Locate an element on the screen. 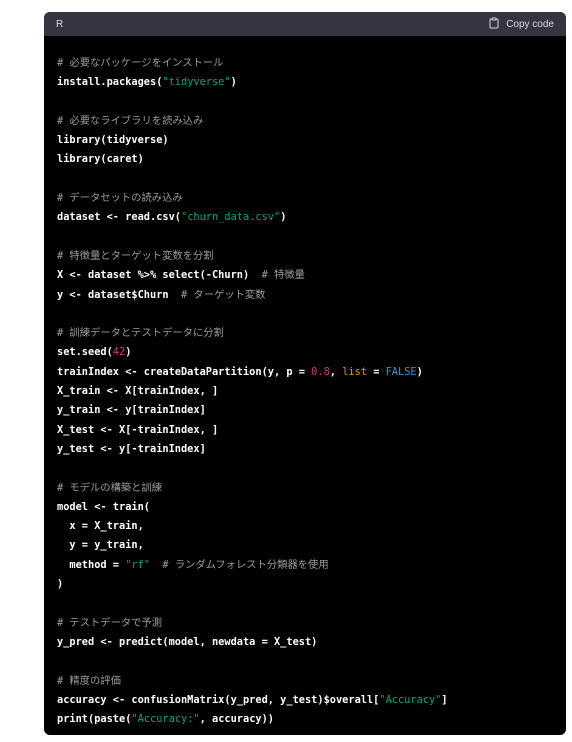 This screenshot has height=742, width=572. code-line: # テストデータで予測 is located at coordinates (305, 623).